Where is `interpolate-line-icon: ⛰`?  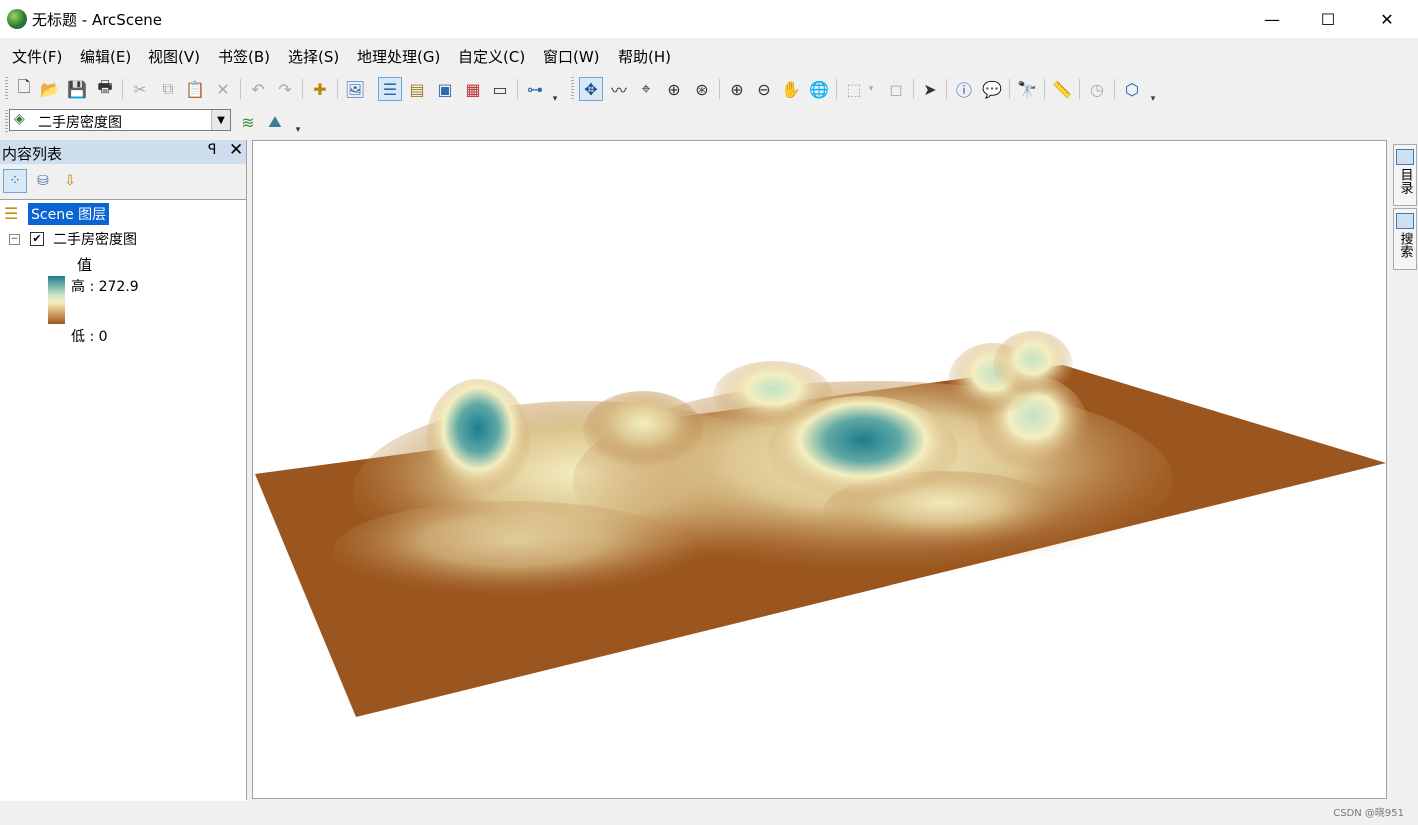 interpolate-line-icon: ⛰ is located at coordinates (275, 122).